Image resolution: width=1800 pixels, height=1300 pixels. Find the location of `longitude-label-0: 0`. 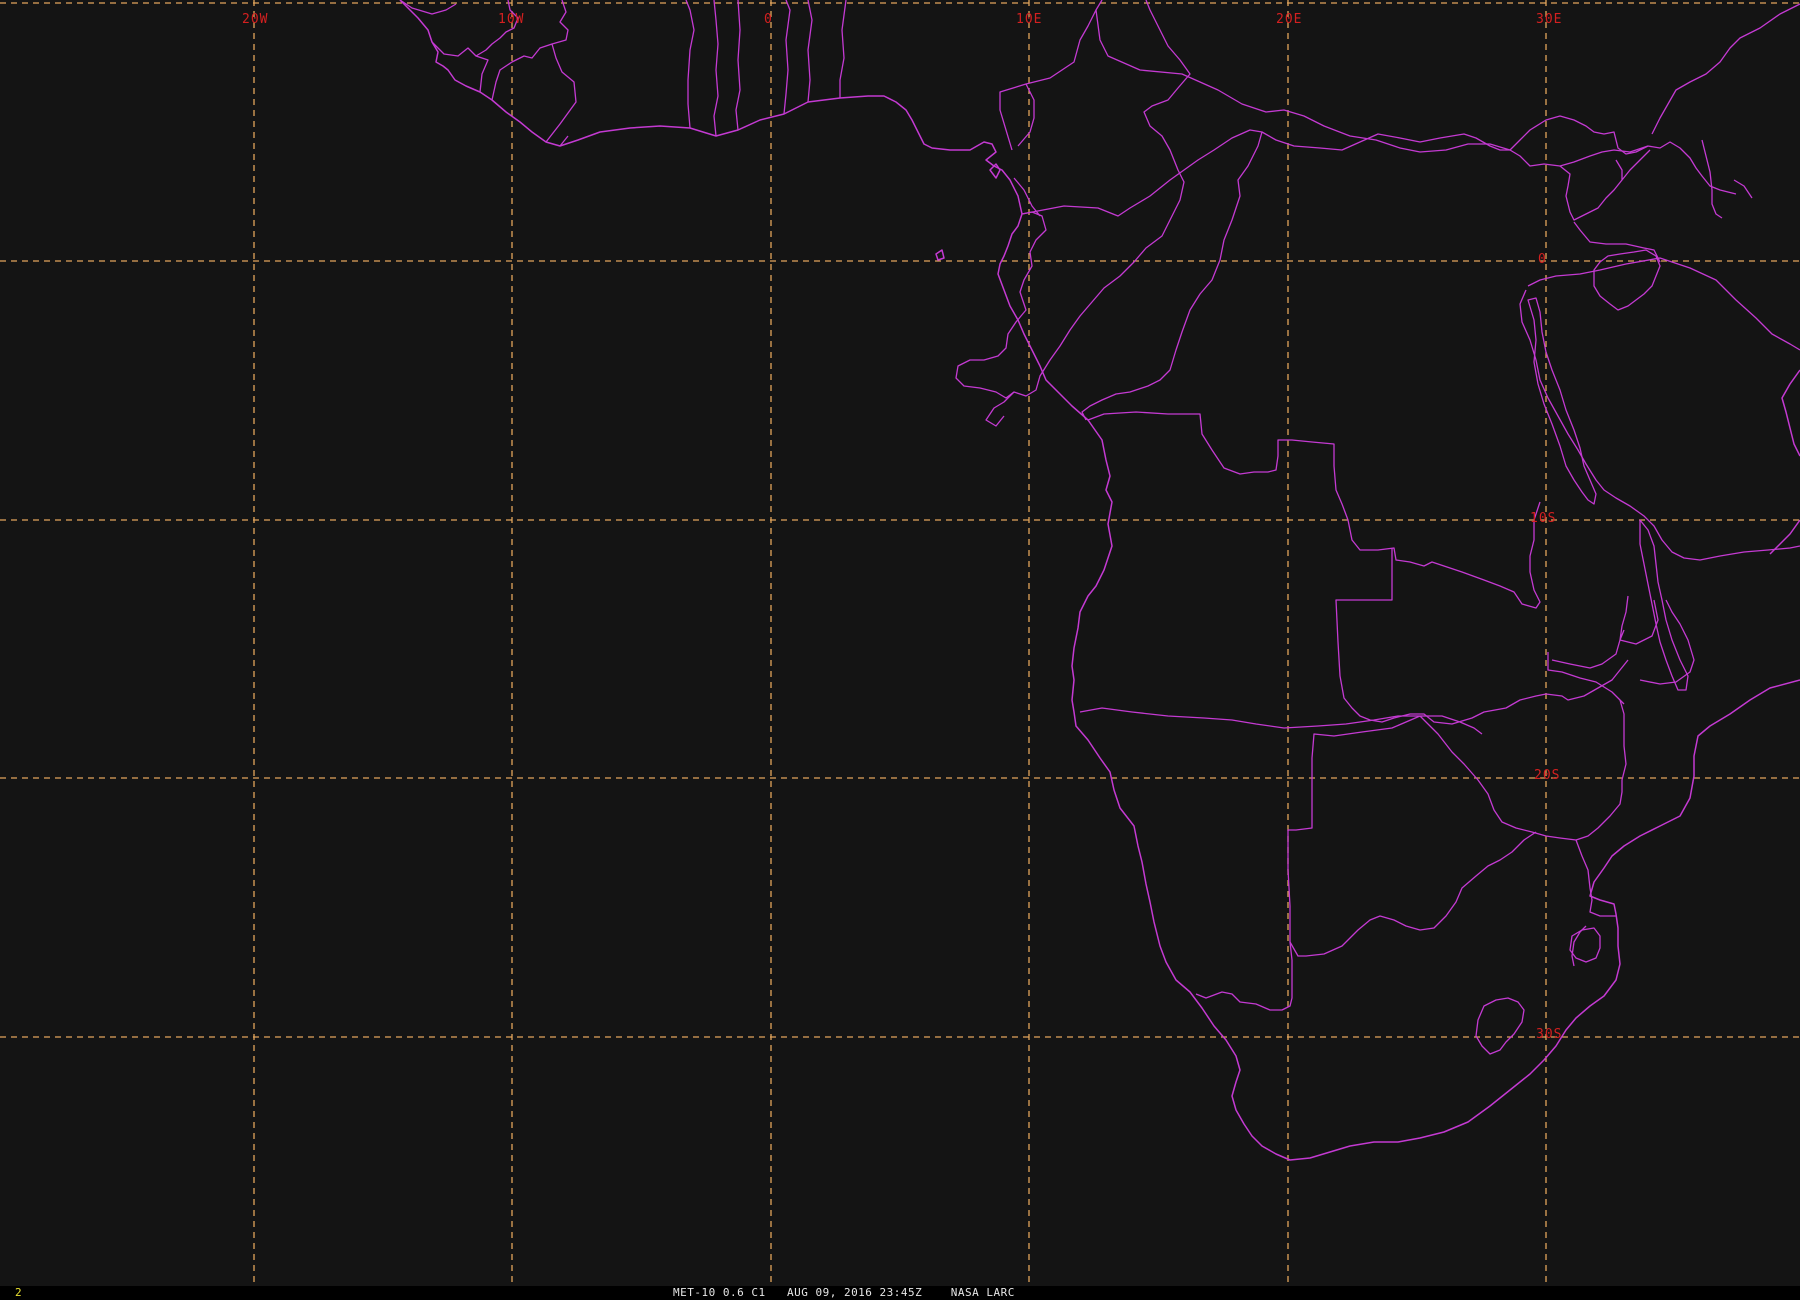

longitude-label-0: 0 is located at coordinates (768, 19).